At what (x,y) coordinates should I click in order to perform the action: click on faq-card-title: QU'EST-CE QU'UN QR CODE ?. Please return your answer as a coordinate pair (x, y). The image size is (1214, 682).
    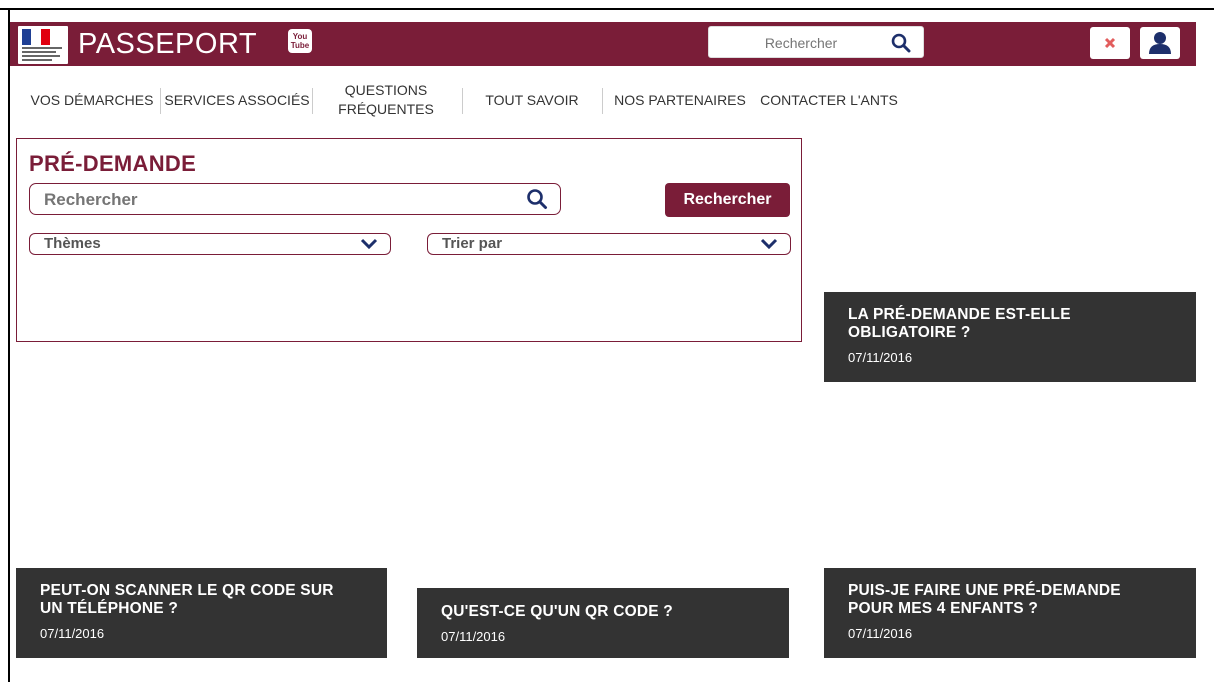
    Looking at the image, I should click on (557, 611).